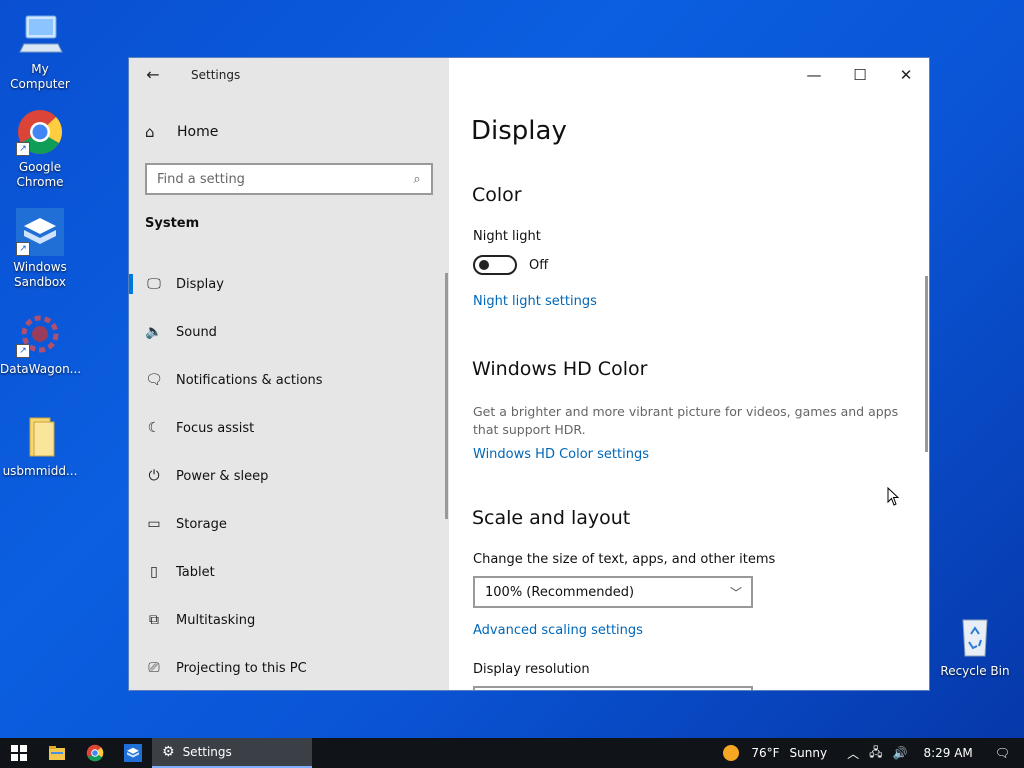 The image size is (1024, 768). I want to click on recycle-bin-icon, so click(975, 636).